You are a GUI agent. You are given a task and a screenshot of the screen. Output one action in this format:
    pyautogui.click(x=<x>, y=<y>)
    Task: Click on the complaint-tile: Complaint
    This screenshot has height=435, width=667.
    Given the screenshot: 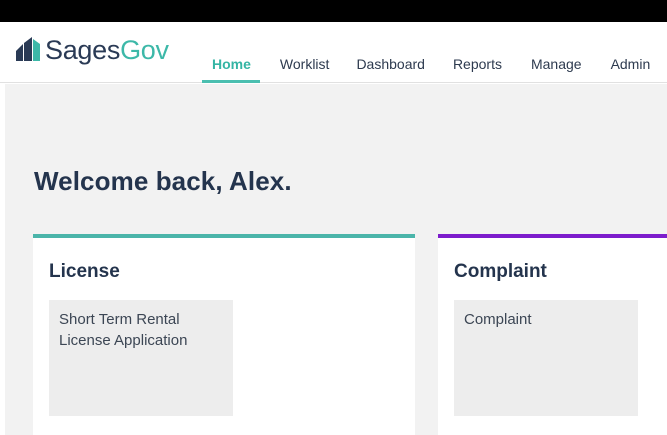 What is the action you would take?
    pyautogui.click(x=546, y=358)
    